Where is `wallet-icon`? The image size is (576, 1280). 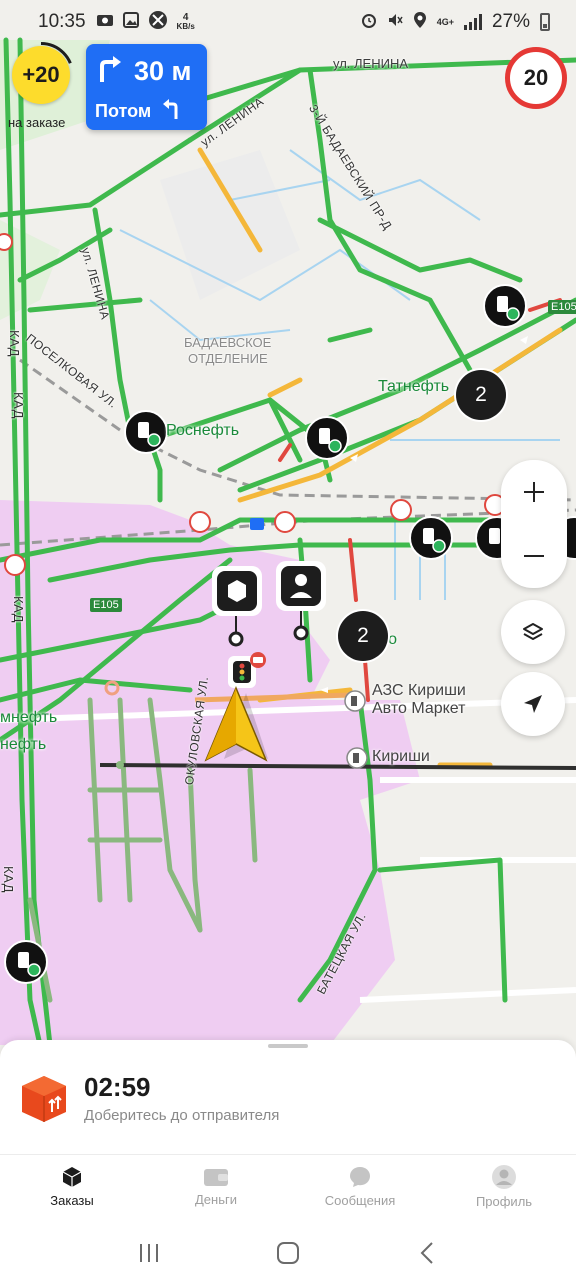
wallet-icon is located at coordinates (216, 1177).